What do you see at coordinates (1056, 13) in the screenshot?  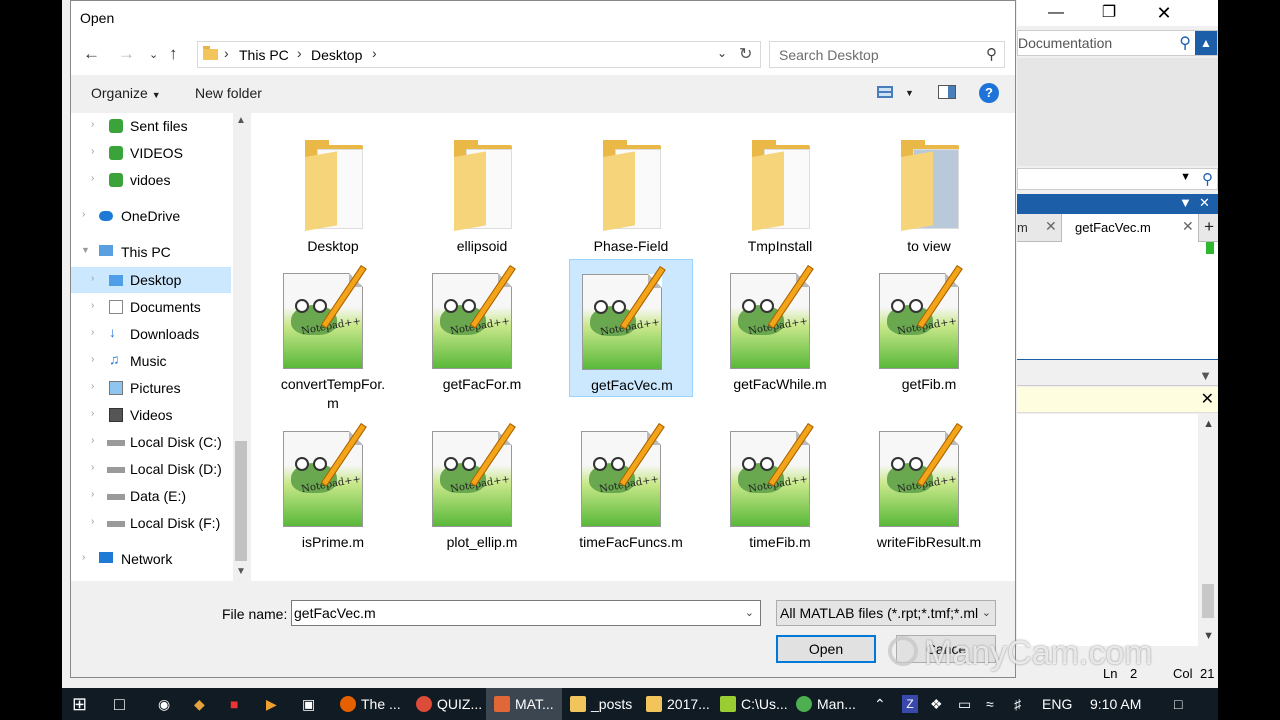 I see `minimize-icon: —` at bounding box center [1056, 13].